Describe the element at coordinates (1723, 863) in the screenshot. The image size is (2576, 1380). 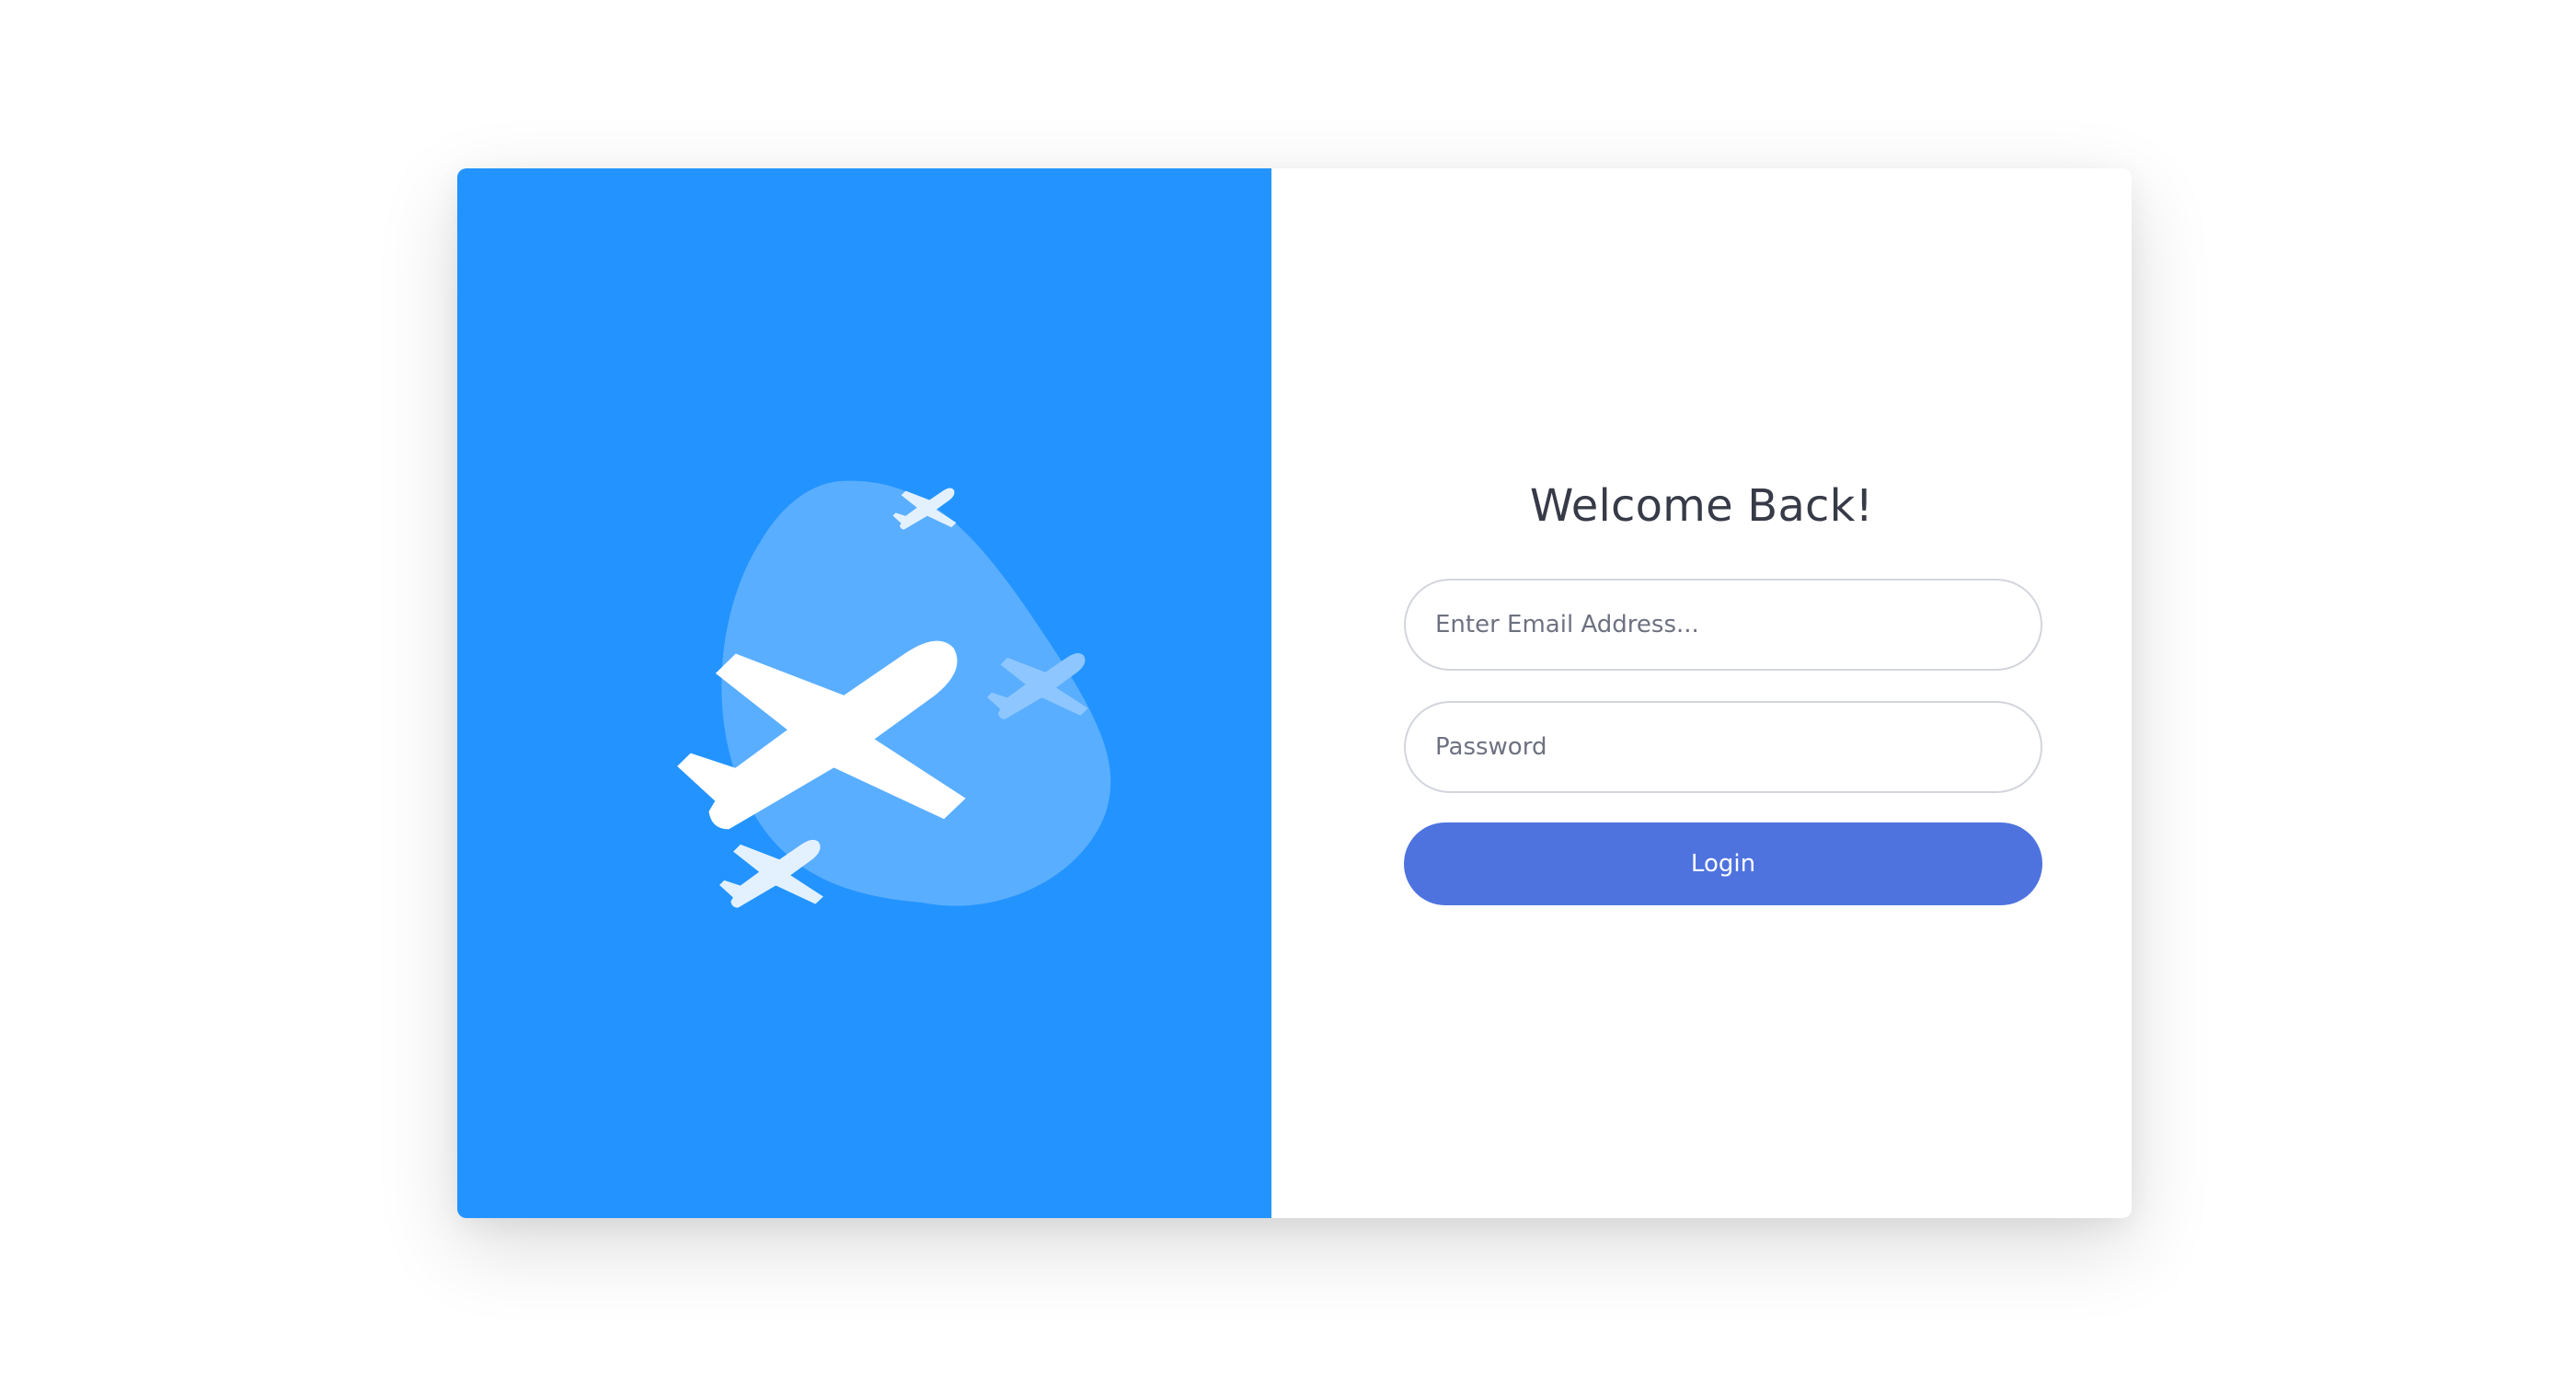
I see `login-button: Login` at that location.